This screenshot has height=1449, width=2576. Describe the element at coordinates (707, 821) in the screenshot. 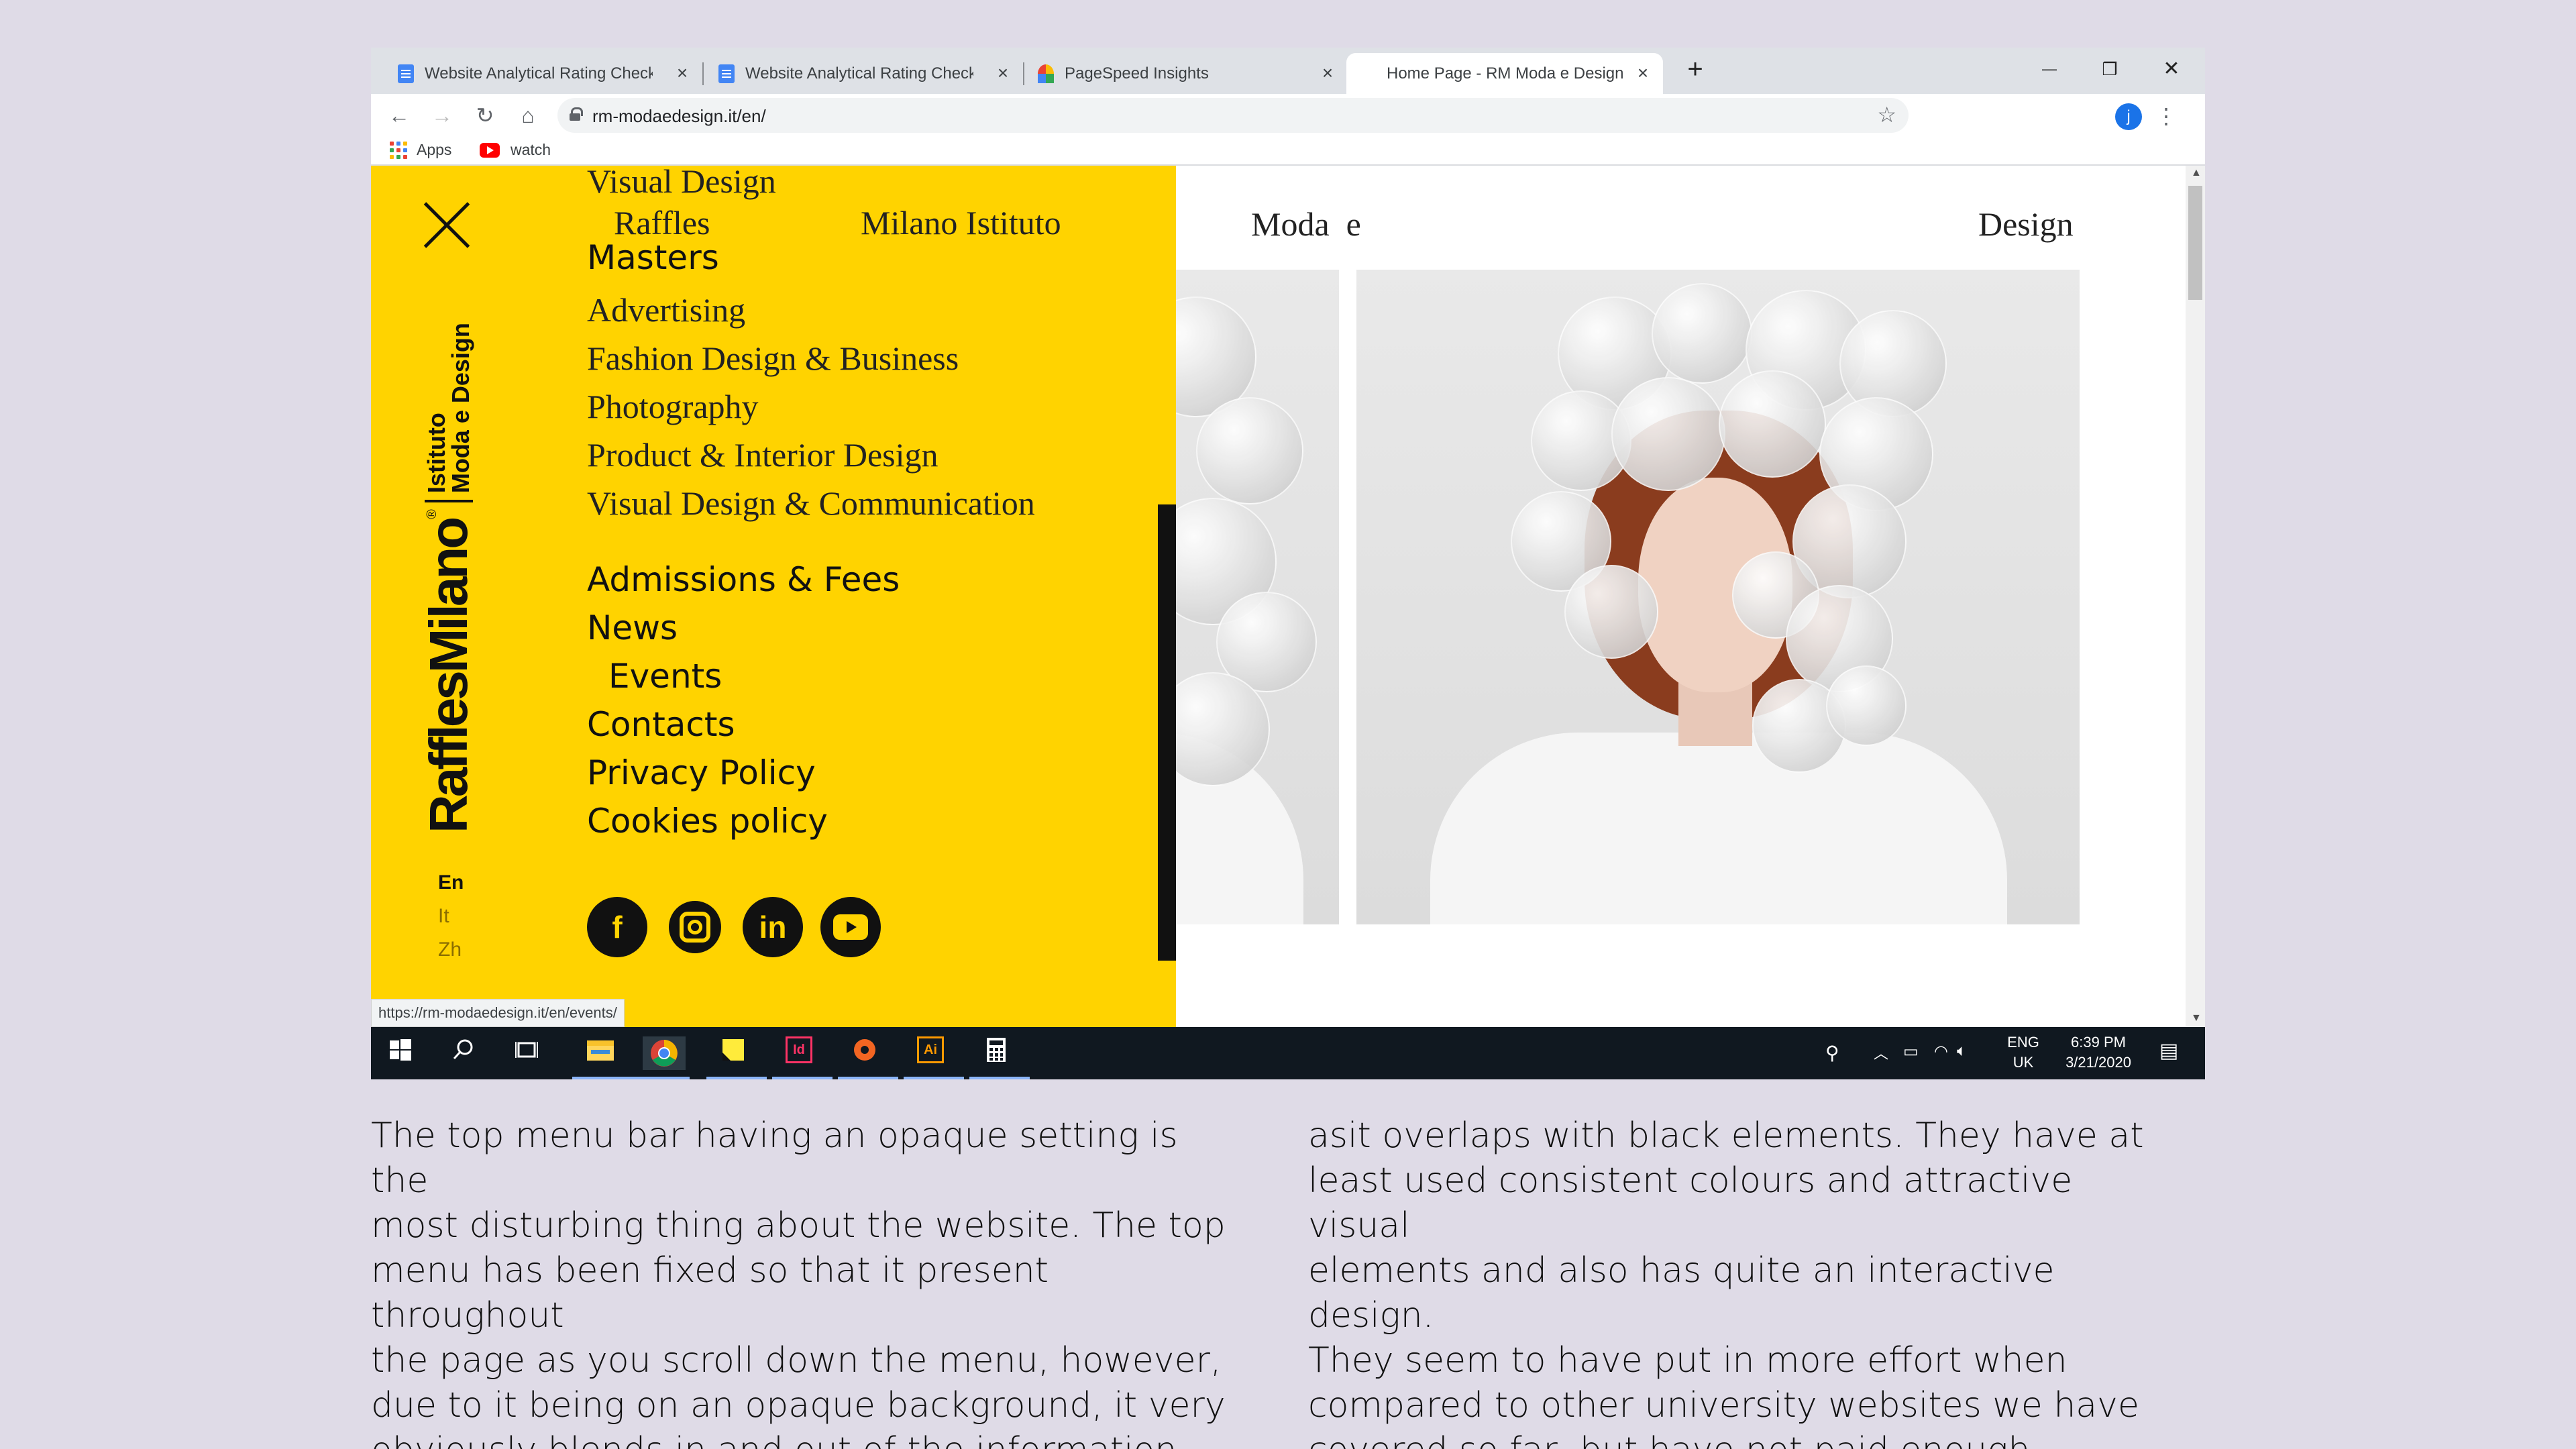

I see `menu-cookies-policy: Cookies policy` at that location.